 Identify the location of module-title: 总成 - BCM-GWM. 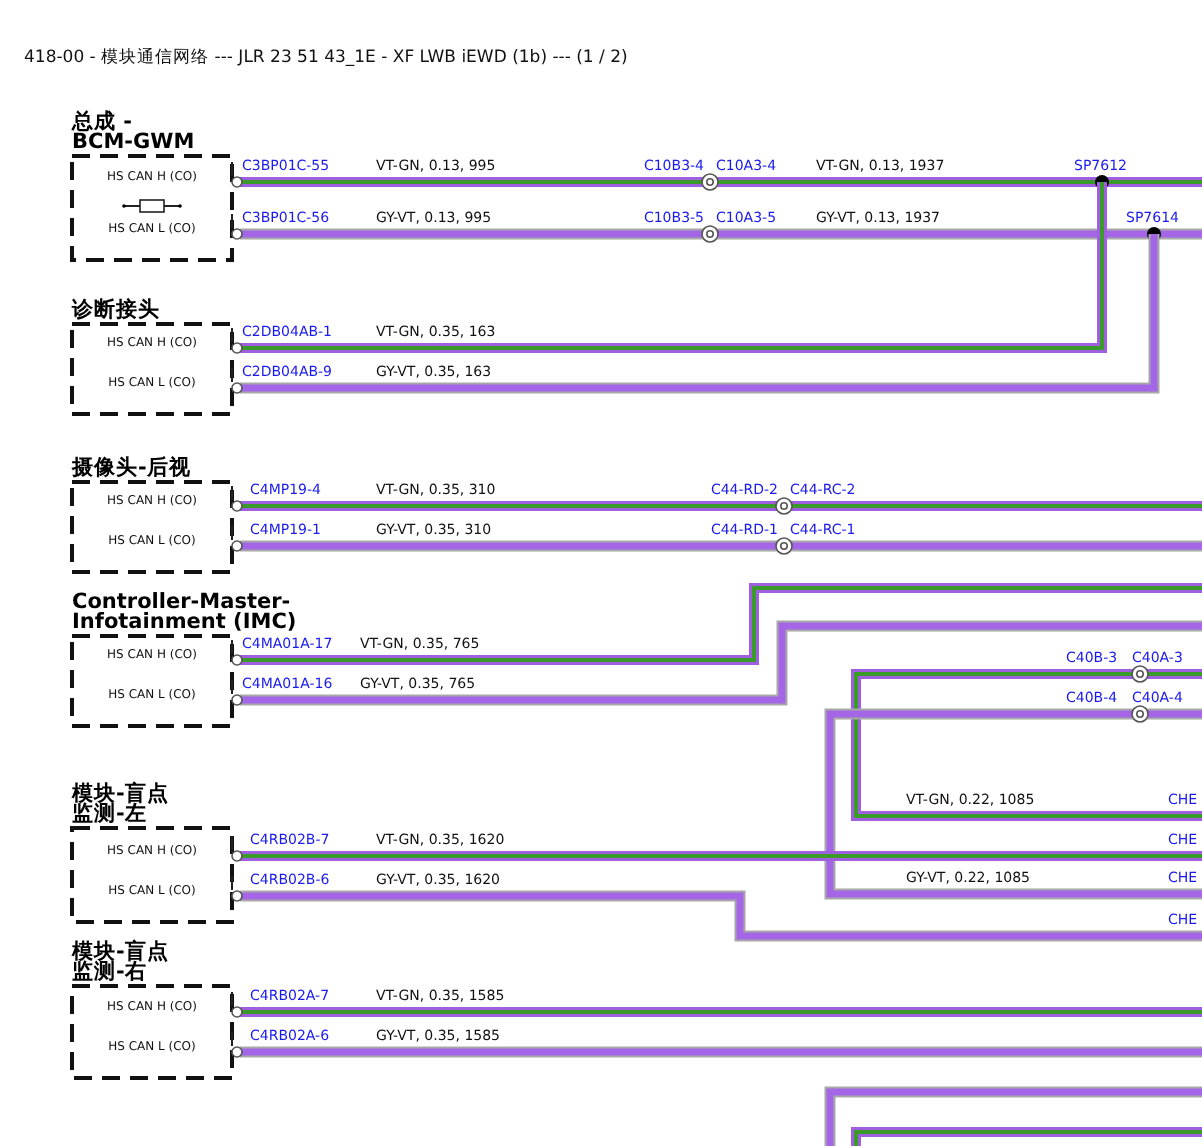
(133, 132).